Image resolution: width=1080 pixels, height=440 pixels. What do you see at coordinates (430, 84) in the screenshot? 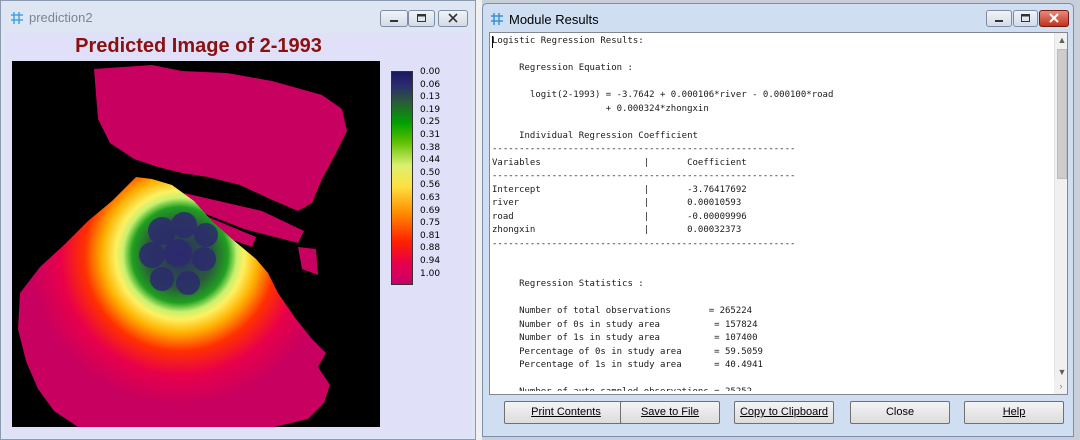
I see `legend-label: 0.06` at bounding box center [430, 84].